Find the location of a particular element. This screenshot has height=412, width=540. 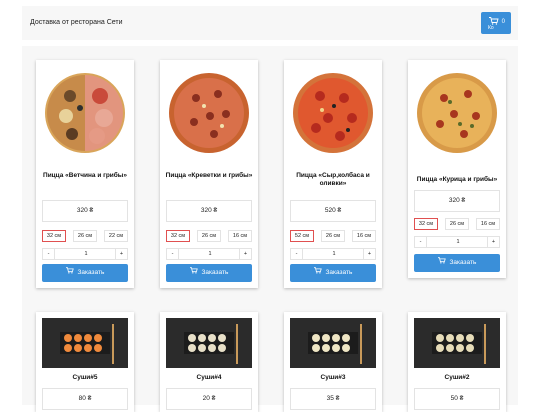

product-name: Суши#3 is located at coordinates (333, 377).